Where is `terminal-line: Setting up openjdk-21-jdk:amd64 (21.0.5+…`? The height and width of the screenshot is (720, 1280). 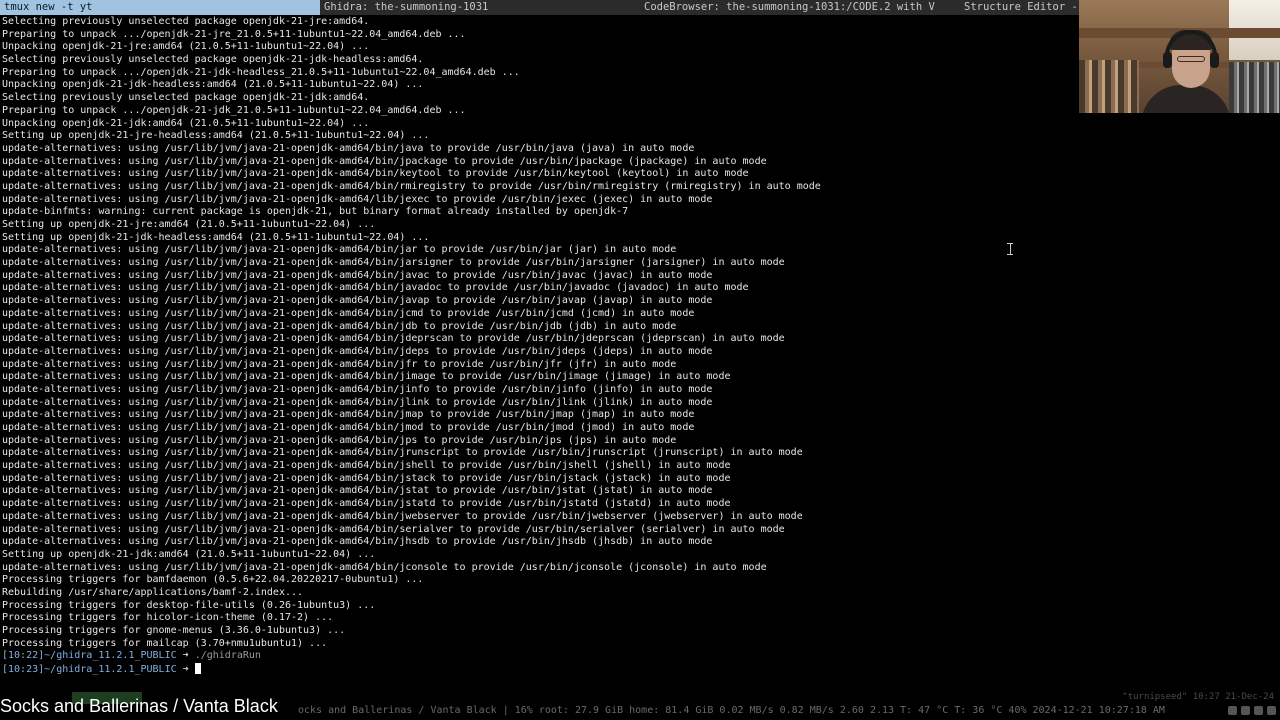 terminal-line: Setting up openjdk-21-jdk:amd64 (21.0.5+… is located at coordinates (189, 554).